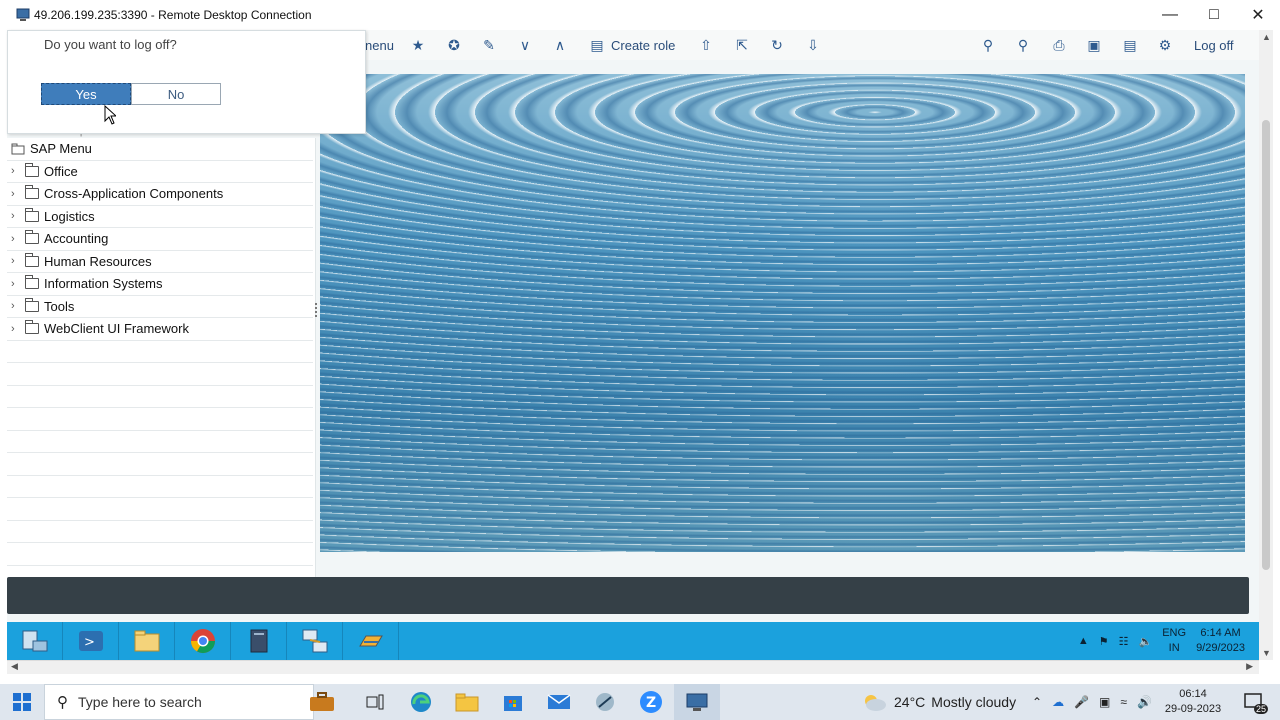  What do you see at coordinates (633, 667) in the screenshot?
I see `horizontal-scrollbar: ◀ ▶` at bounding box center [633, 667].